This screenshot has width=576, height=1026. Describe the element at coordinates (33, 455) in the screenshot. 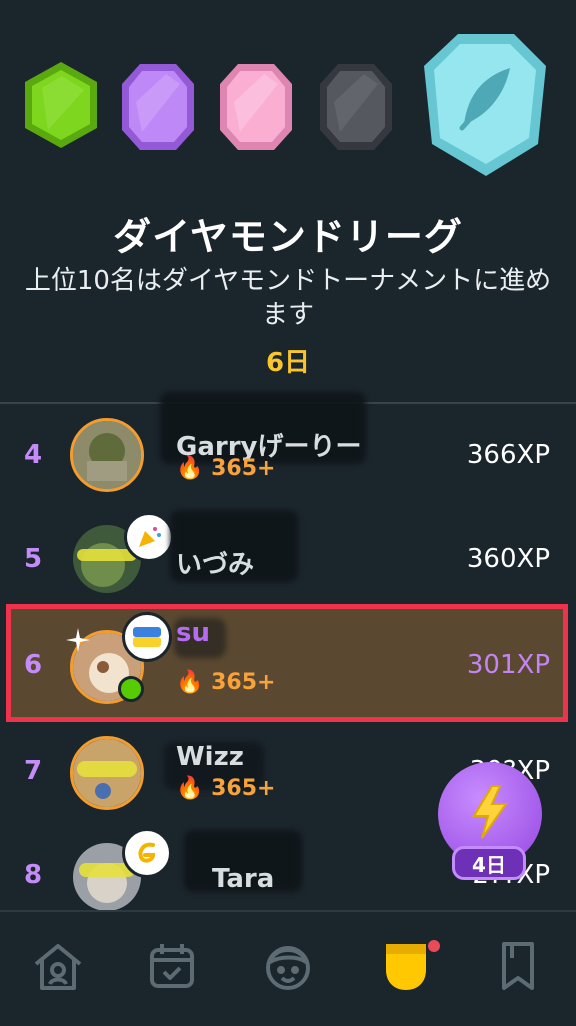

I see `rank-number: 4` at that location.